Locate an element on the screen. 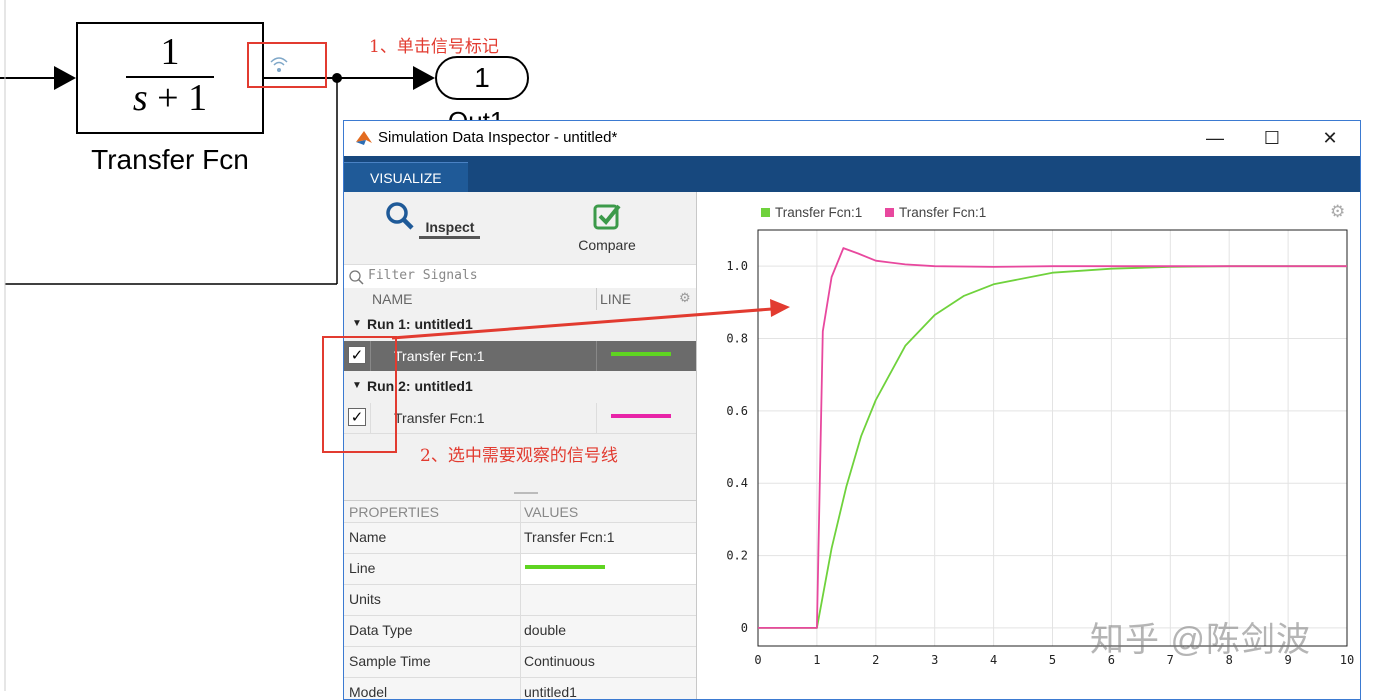 The width and height of the screenshot is (1382, 700). annotation-step1: 1、单击信号标记 is located at coordinates (434, 47).